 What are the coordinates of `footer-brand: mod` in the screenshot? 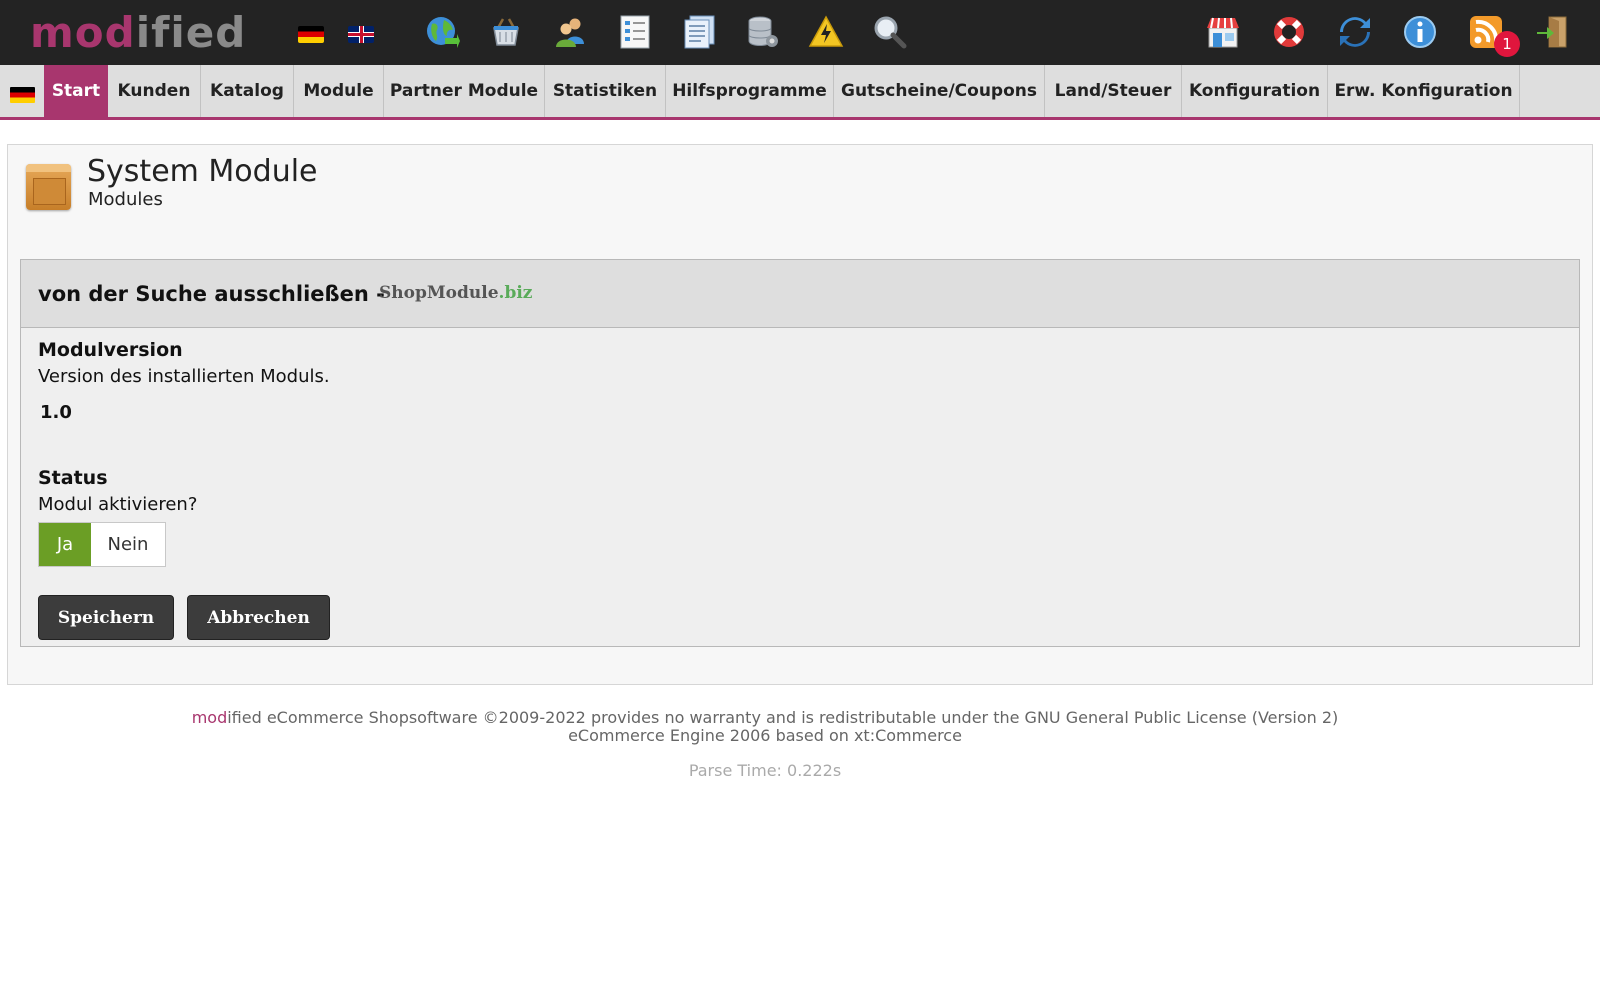 It's located at (210, 717).